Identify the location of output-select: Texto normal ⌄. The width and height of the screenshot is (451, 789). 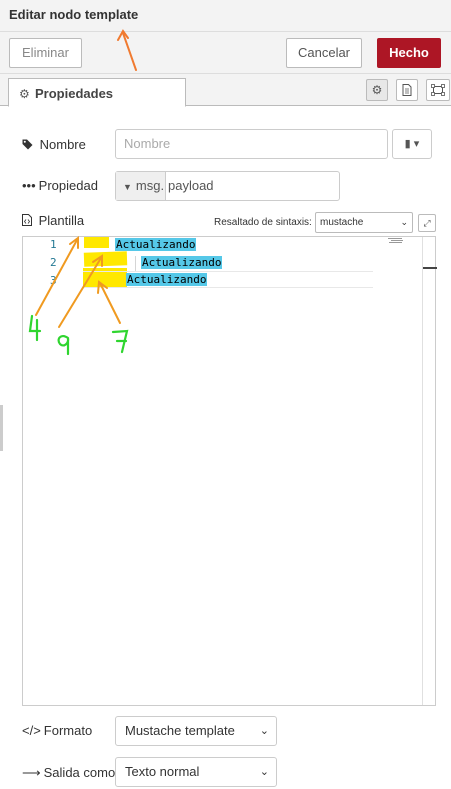
(196, 772).